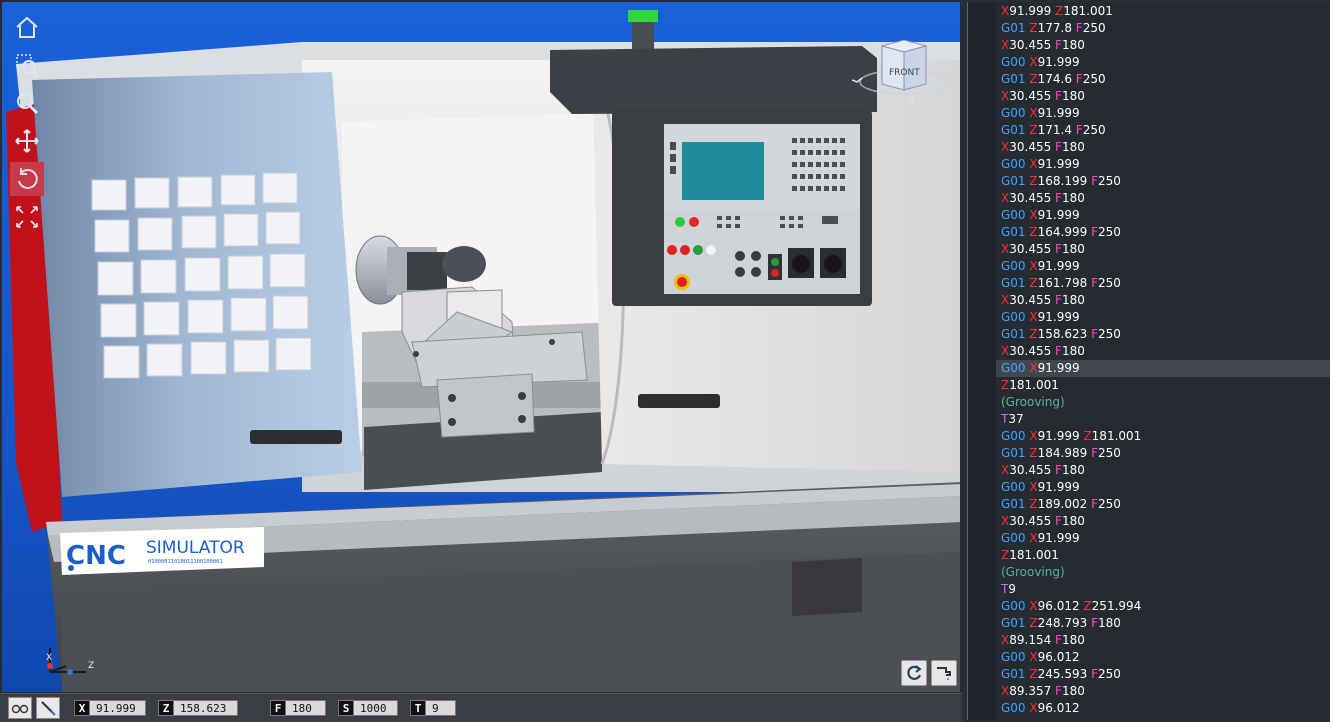 Image resolution: width=1330 pixels, height=722 pixels. What do you see at coordinates (1056, 130) in the screenshot?
I see `gcode-token: 171.4` at bounding box center [1056, 130].